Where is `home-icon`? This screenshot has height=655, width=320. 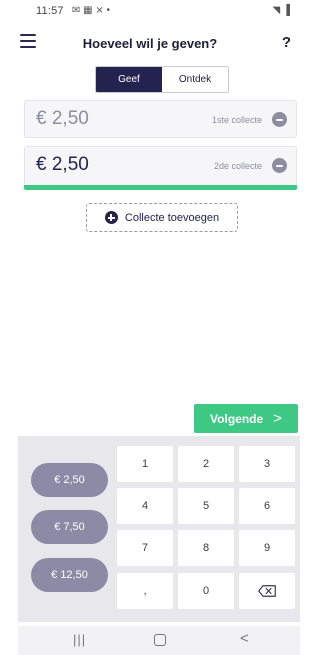
home-icon is located at coordinates (160, 640).